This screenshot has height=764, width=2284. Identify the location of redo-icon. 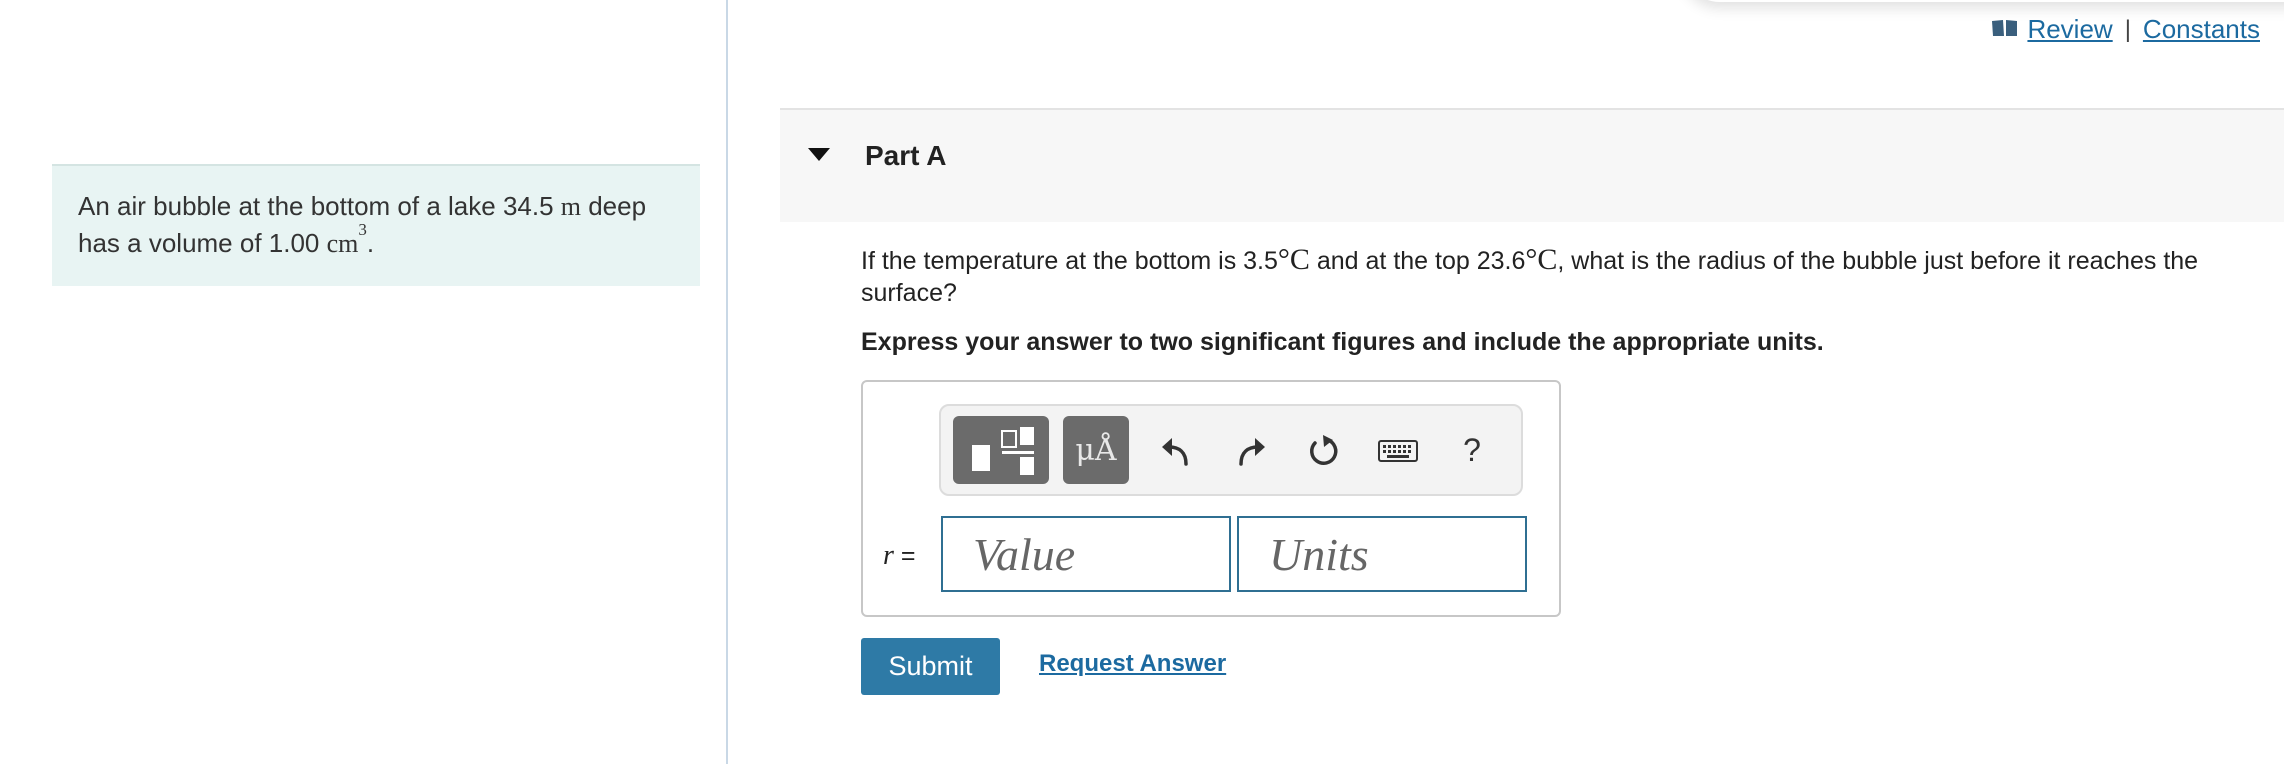
(1252, 452).